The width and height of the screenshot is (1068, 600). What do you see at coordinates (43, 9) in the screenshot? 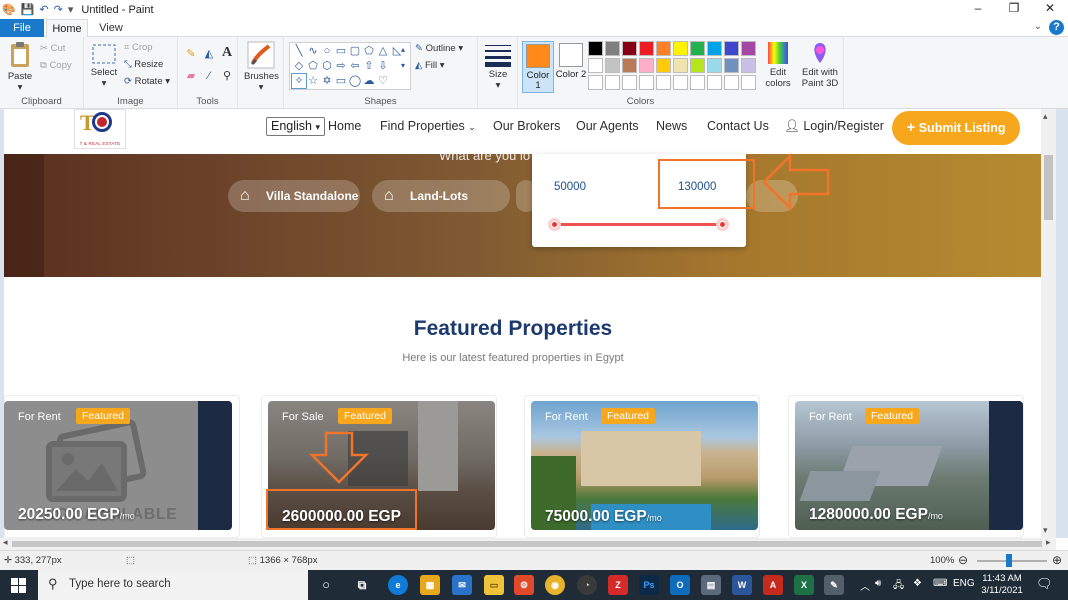
I see `undo-icon: ↶` at bounding box center [43, 9].